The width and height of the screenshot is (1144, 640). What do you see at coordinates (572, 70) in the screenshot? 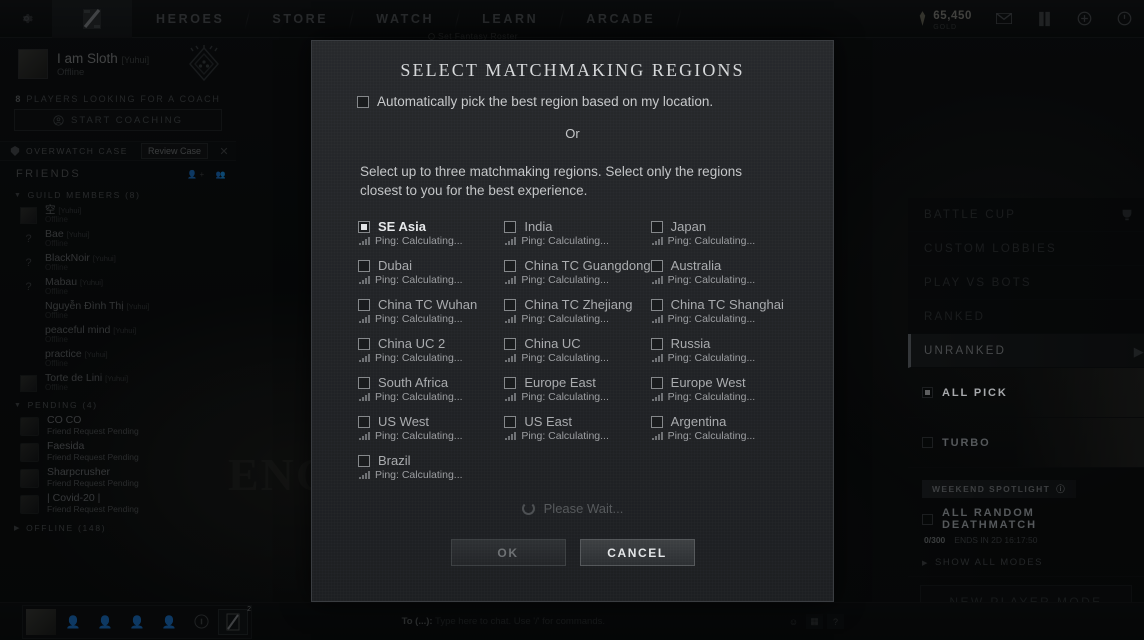
I see `dialog-title: SELECT MATCHMAKING REGIONS` at bounding box center [572, 70].